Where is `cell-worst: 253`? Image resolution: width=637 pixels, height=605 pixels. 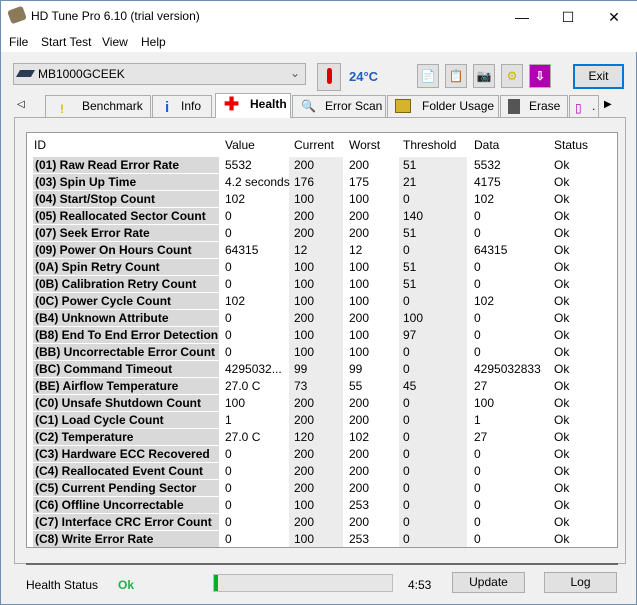 cell-worst: 253 is located at coordinates (359, 539).